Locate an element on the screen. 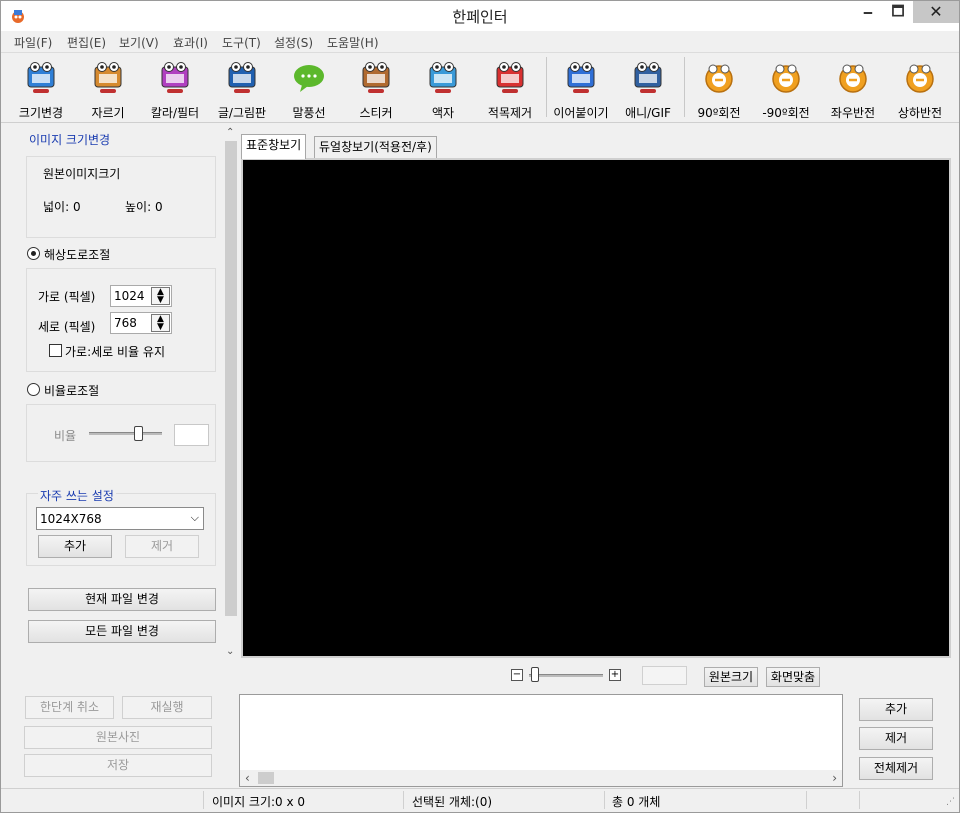 The image size is (960, 813). toolbar-button-label: 애니/GIF is located at coordinates (648, 112).